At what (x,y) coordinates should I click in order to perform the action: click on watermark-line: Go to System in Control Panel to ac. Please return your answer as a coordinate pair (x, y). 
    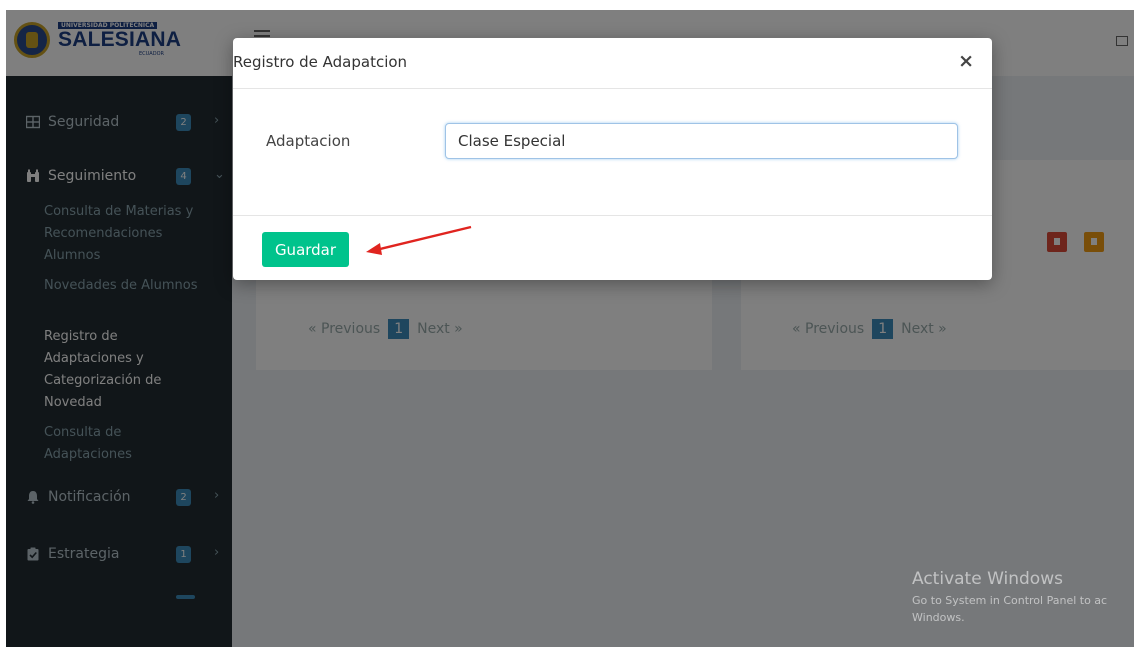
    Looking at the image, I should click on (1010, 600).